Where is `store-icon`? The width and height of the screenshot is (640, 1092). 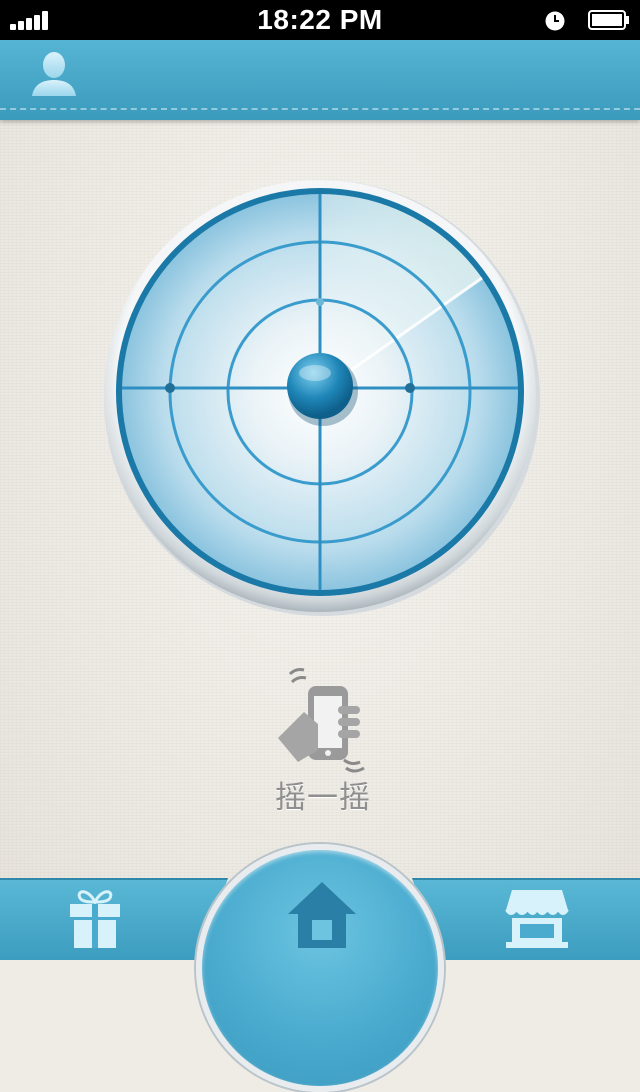
store-icon is located at coordinates (537, 919).